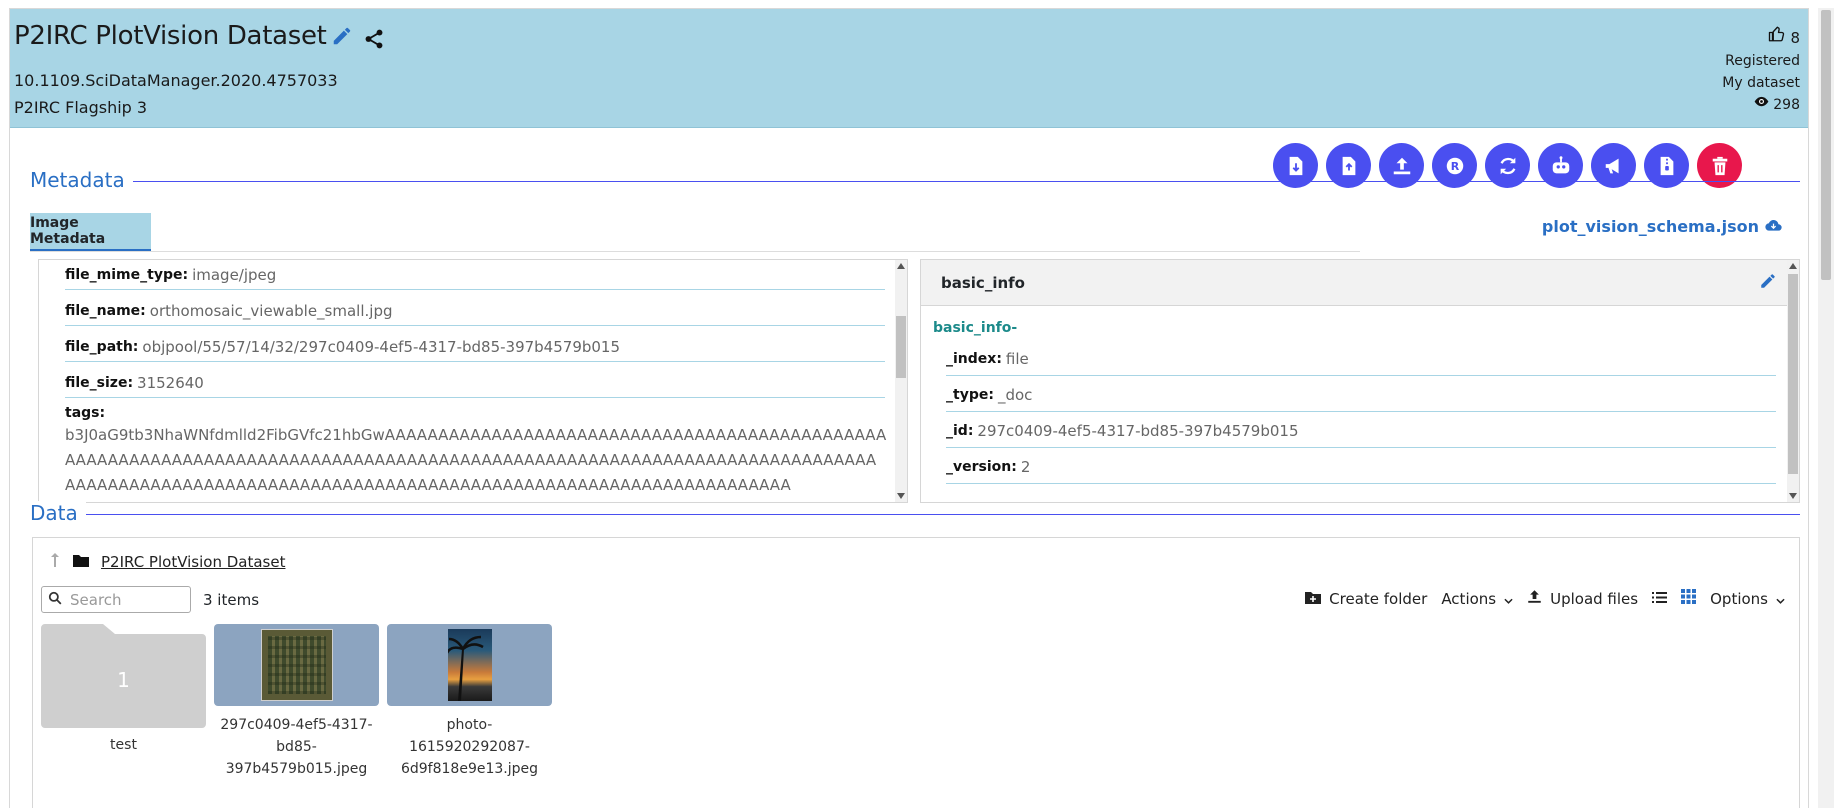 The height and width of the screenshot is (808, 1834). Describe the element at coordinates (1361, 467) in the screenshot. I see `field-version: _version: 2` at that location.